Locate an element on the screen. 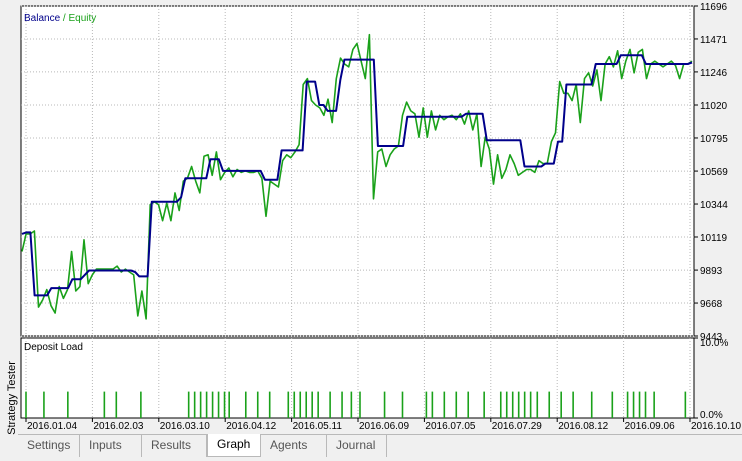 This screenshot has height=461, width=742. strategy-tester-side-panel: Strategy Tester is located at coordinates (9, 217).